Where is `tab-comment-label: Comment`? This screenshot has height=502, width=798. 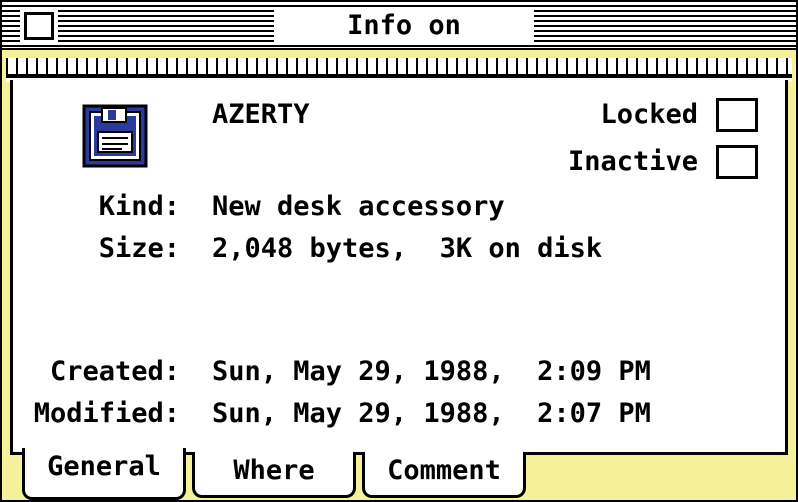 tab-comment-label: Comment is located at coordinates (444, 470).